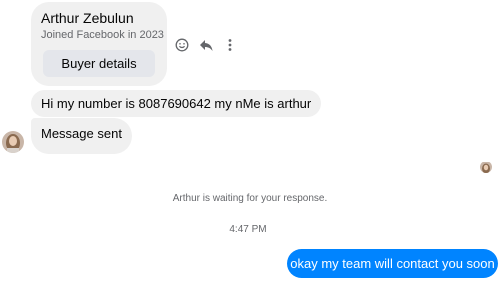  What do you see at coordinates (182, 45) in the screenshot?
I see `smiley-icon` at bounding box center [182, 45].